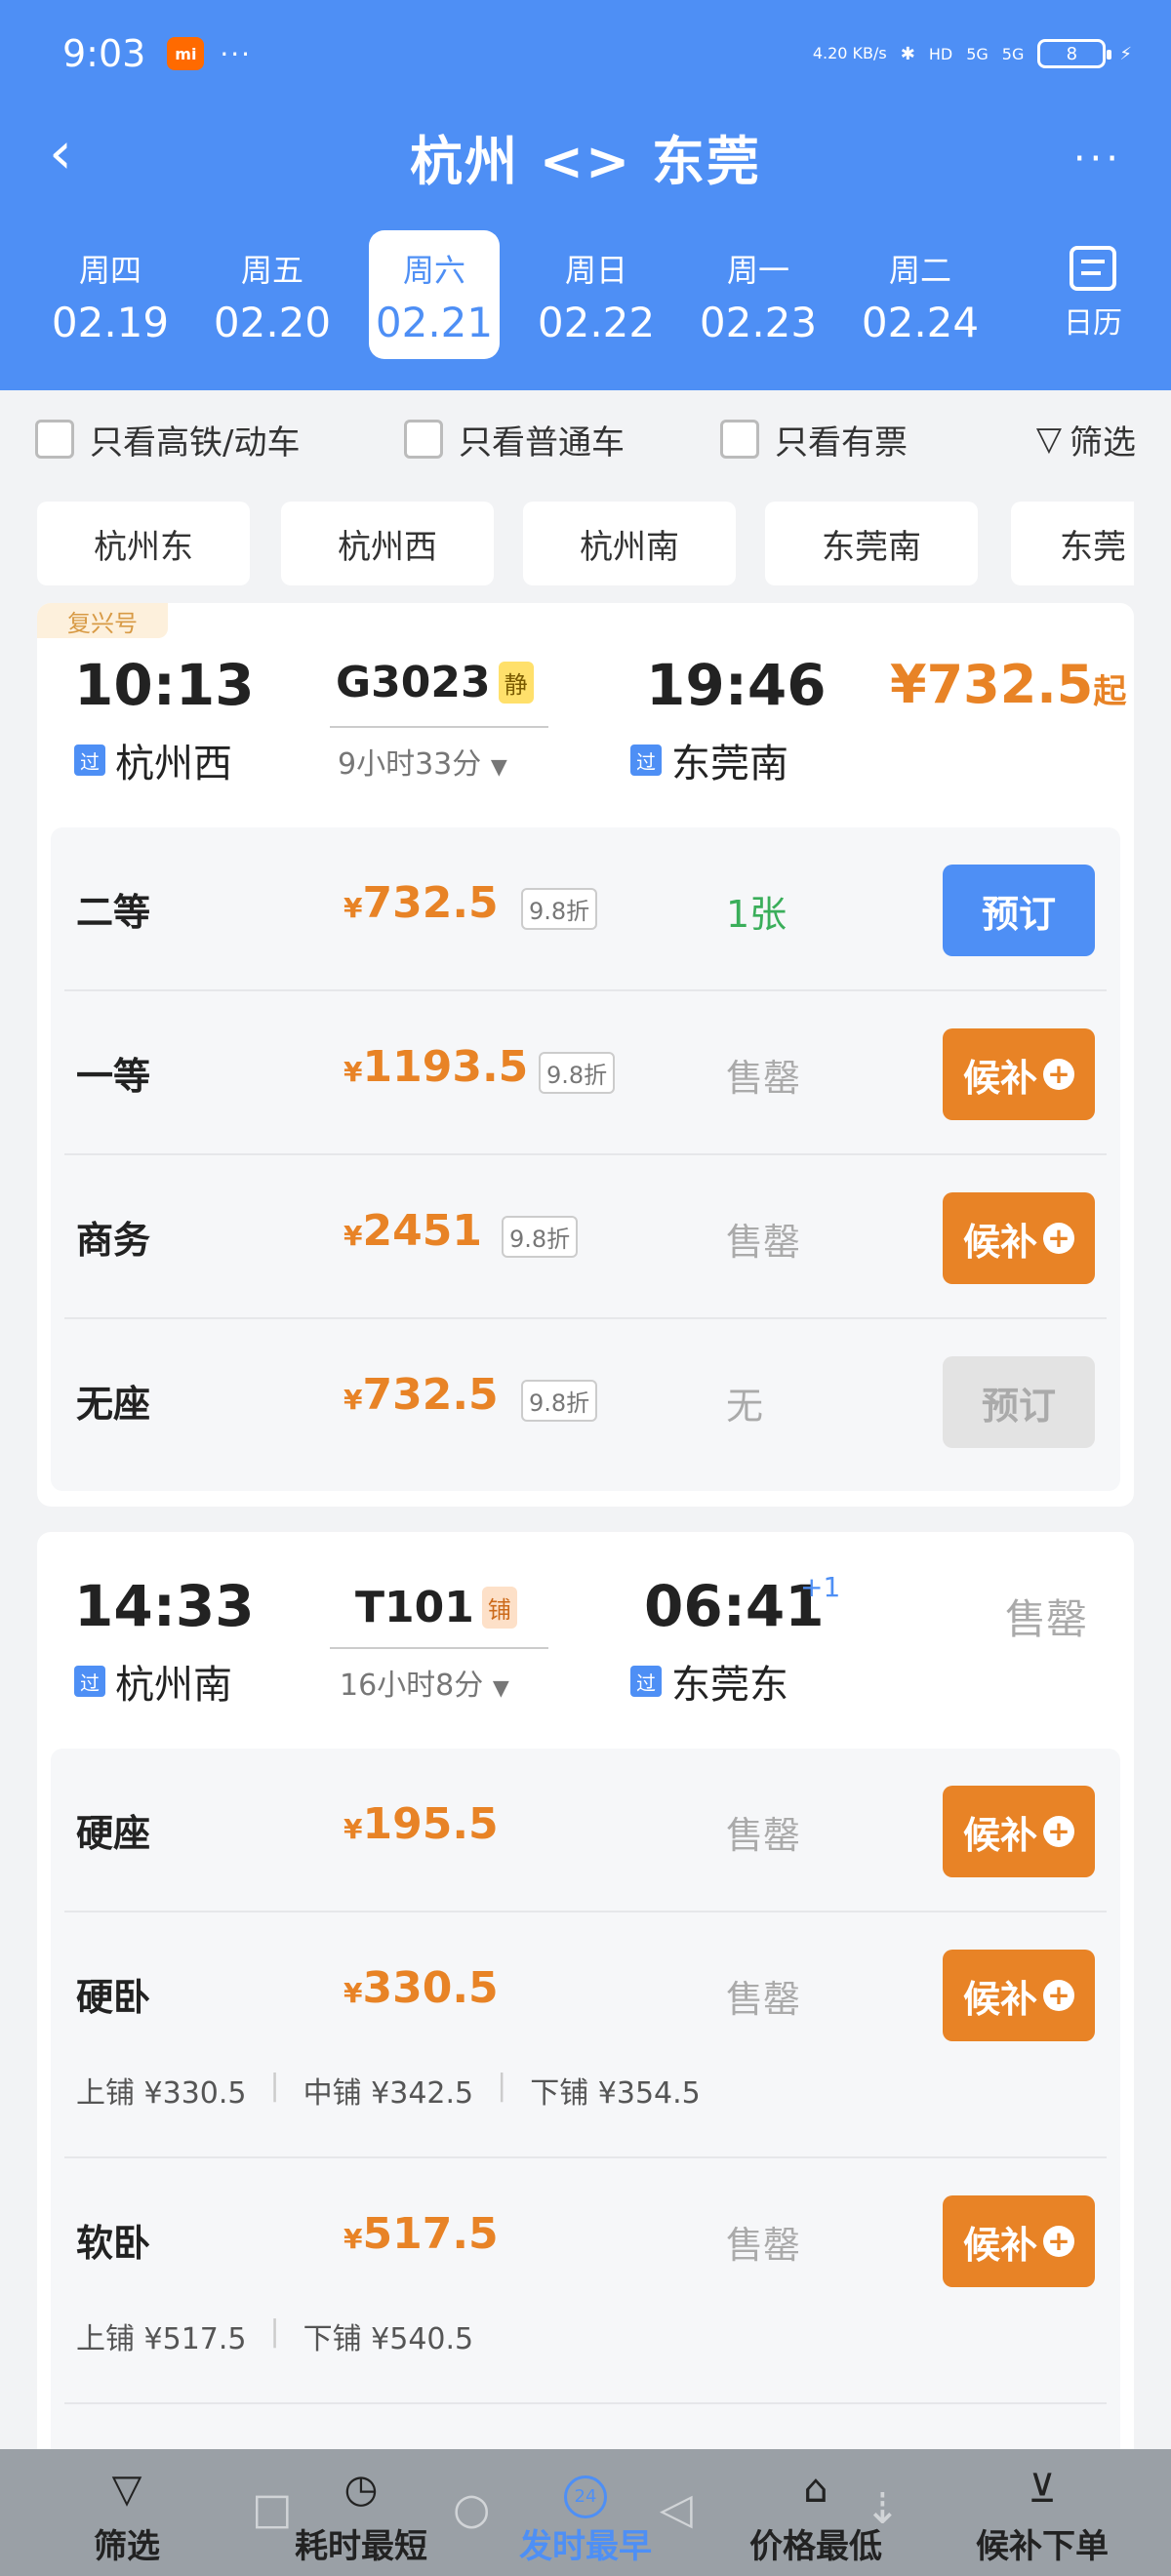 The width and height of the screenshot is (1171, 2576). Describe the element at coordinates (1072, 53) in the screenshot. I see `battery-level: 8` at that location.